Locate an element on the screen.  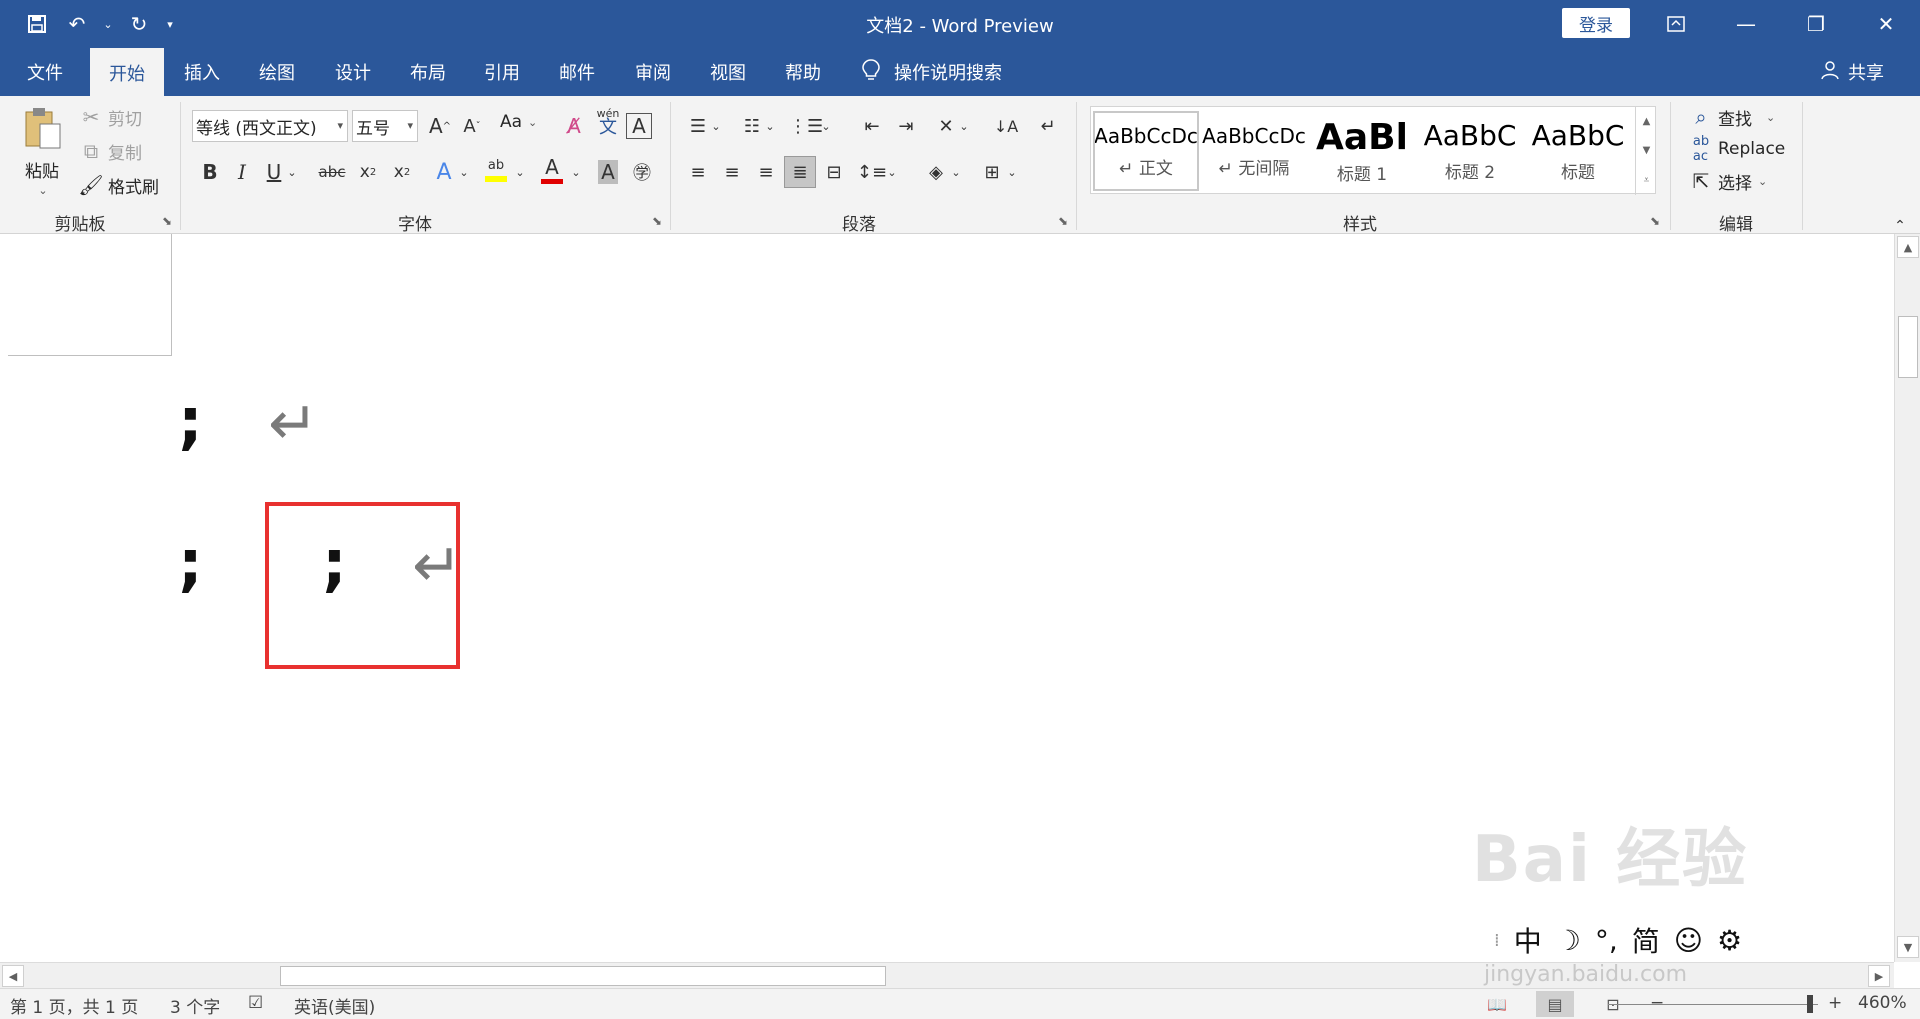
tab-layout: 布局 is located at coordinates (428, 72).